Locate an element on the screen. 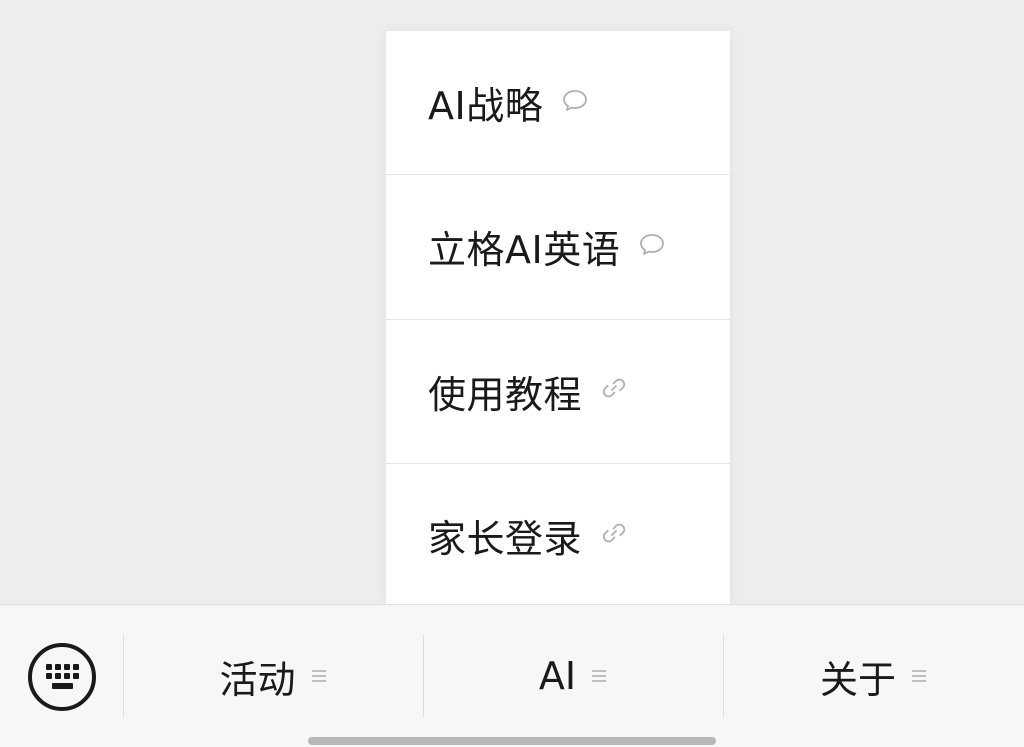 The image size is (1024, 747). keyboard-toggle-button is located at coordinates (62, 677).